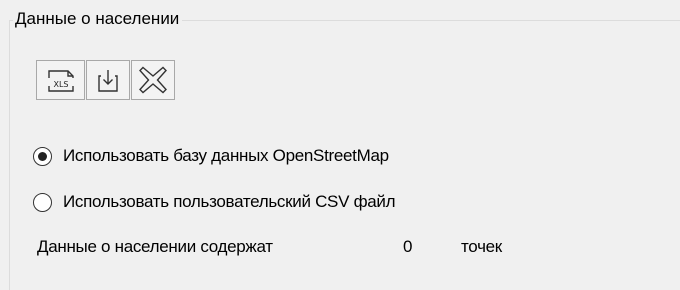 The image size is (680, 290). I want to click on clear-button, so click(153, 80).